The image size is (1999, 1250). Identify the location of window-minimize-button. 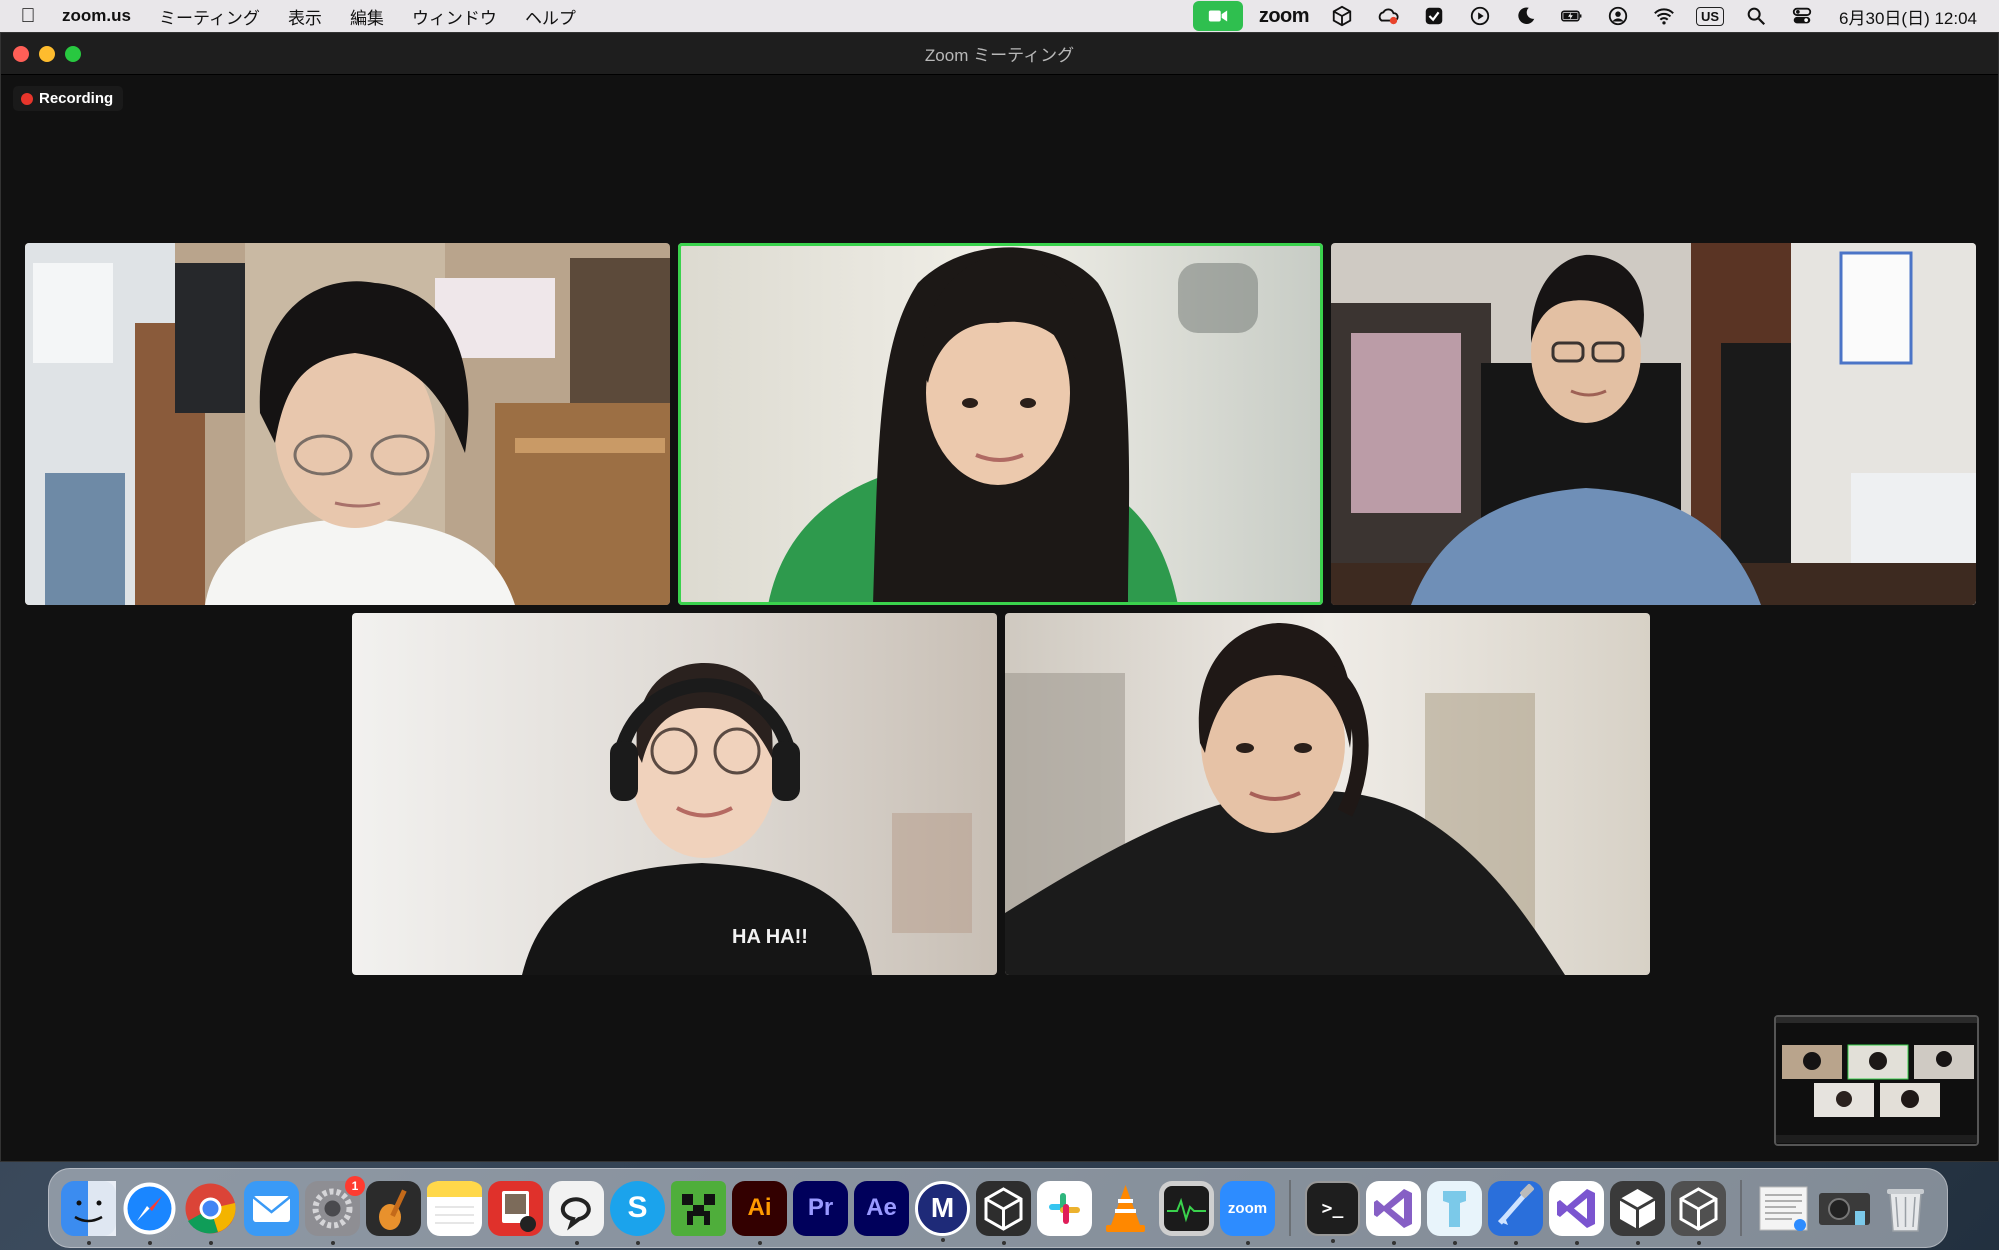
(47, 54).